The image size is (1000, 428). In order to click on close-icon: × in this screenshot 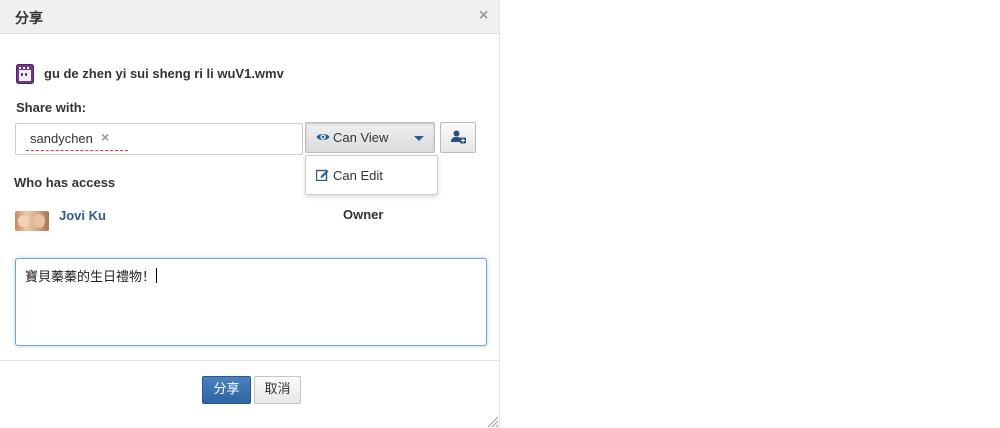, I will do `click(483, 16)`.